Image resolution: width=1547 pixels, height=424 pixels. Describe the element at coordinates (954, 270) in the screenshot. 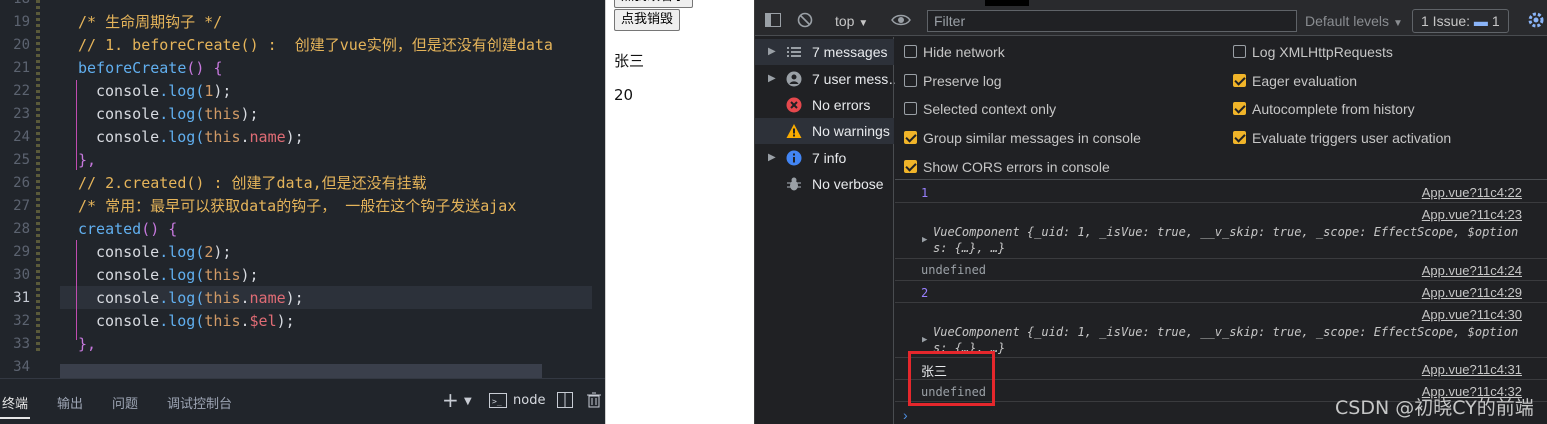

I see `log-value: undefined` at that location.